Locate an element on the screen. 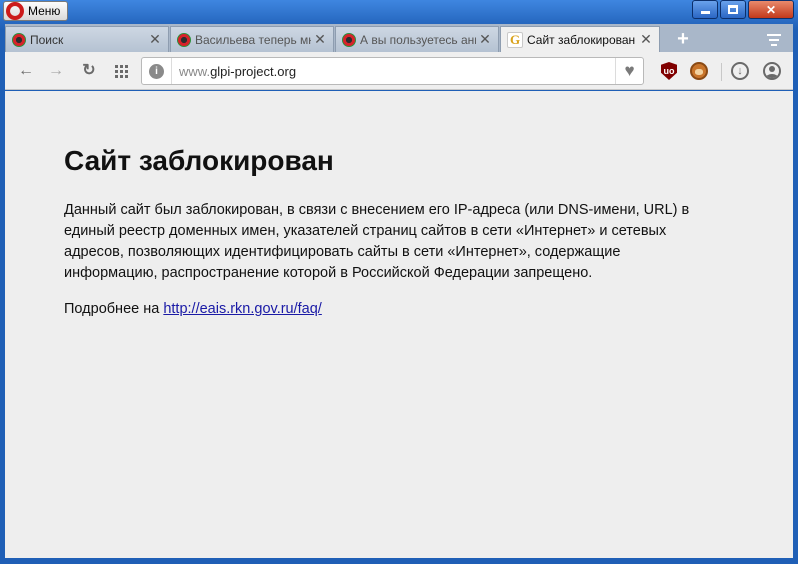 Image resolution: width=798 pixels, height=564 pixels. tab-english: А вы пользуетесь анг ✕ is located at coordinates (417, 39).